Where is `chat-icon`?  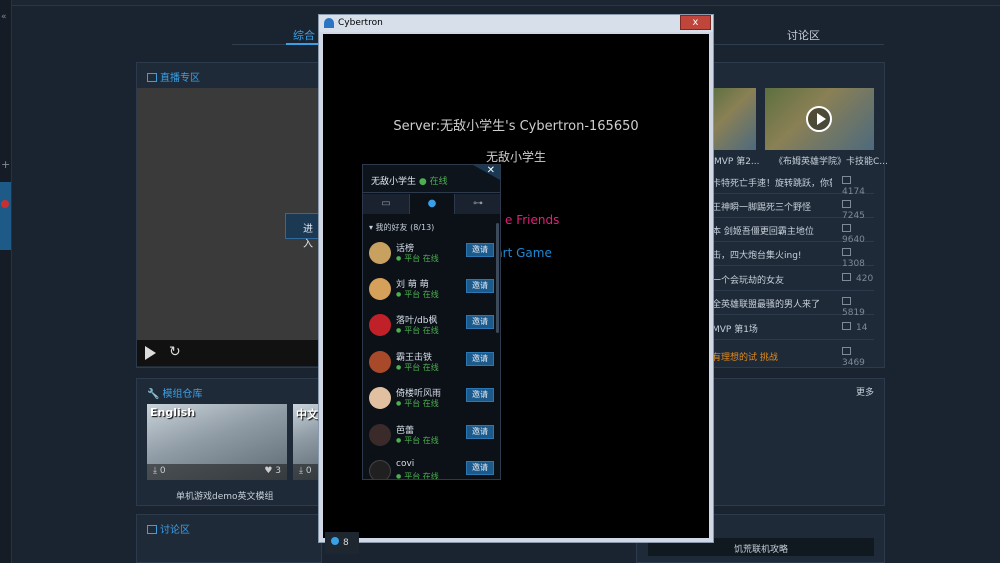
chat-icon is located at coordinates (152, 529).